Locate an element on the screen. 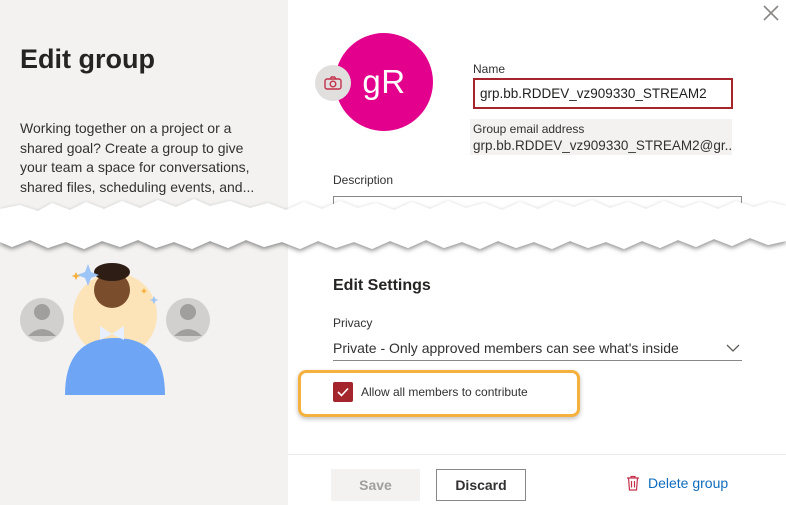 The image size is (786, 505). discard-button: Discard is located at coordinates (481, 485).